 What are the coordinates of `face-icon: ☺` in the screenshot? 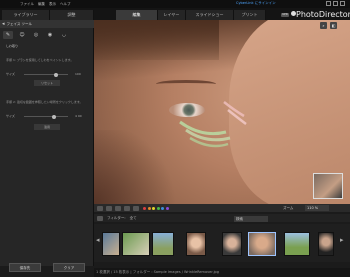 It's located at (22, 34).